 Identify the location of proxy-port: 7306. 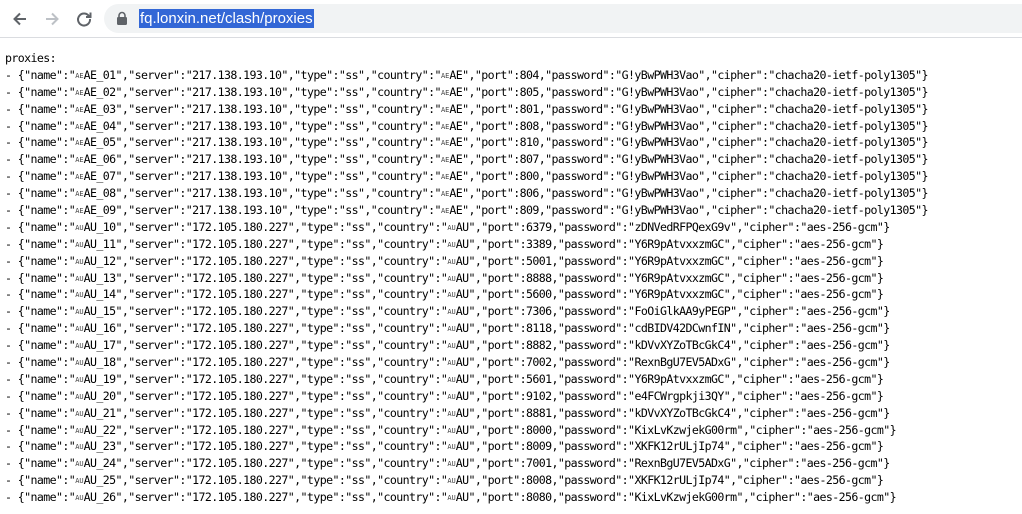
(538, 311).